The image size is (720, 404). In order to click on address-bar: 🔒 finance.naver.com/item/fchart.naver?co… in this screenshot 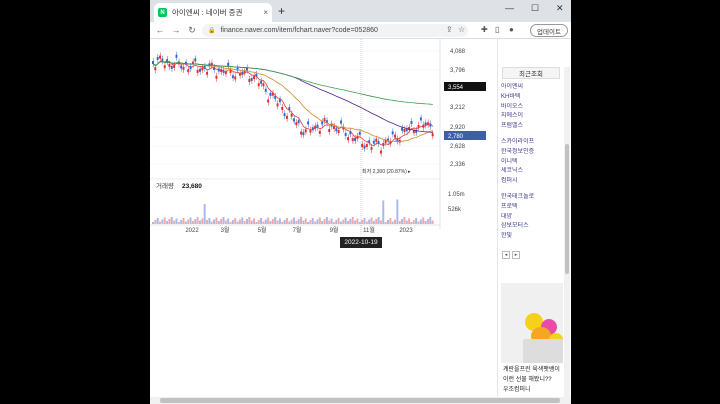, I will do `click(335, 30)`.